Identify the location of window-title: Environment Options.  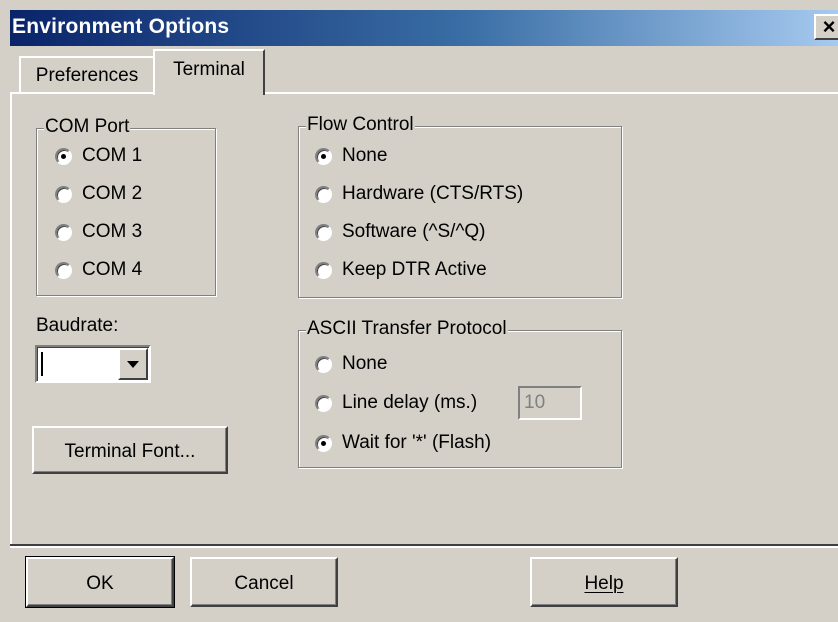
(121, 26).